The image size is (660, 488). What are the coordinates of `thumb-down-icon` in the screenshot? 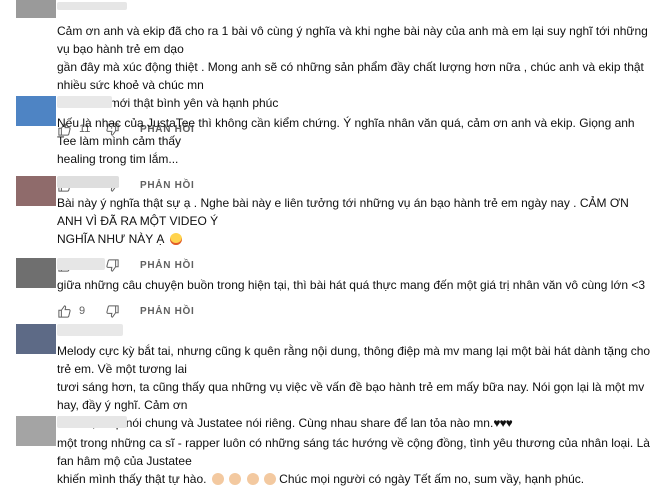 It's located at (112, 311).